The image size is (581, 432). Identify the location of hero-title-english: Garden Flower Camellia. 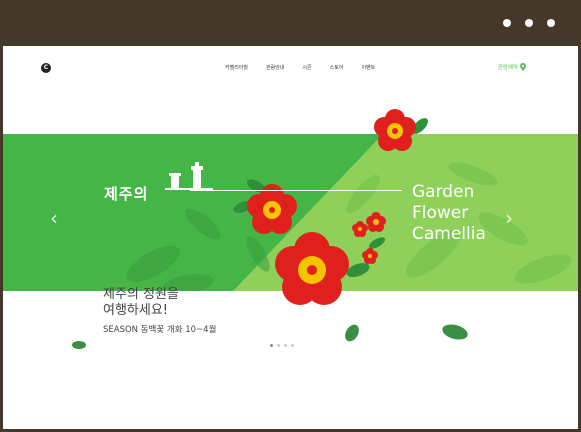
(449, 213).